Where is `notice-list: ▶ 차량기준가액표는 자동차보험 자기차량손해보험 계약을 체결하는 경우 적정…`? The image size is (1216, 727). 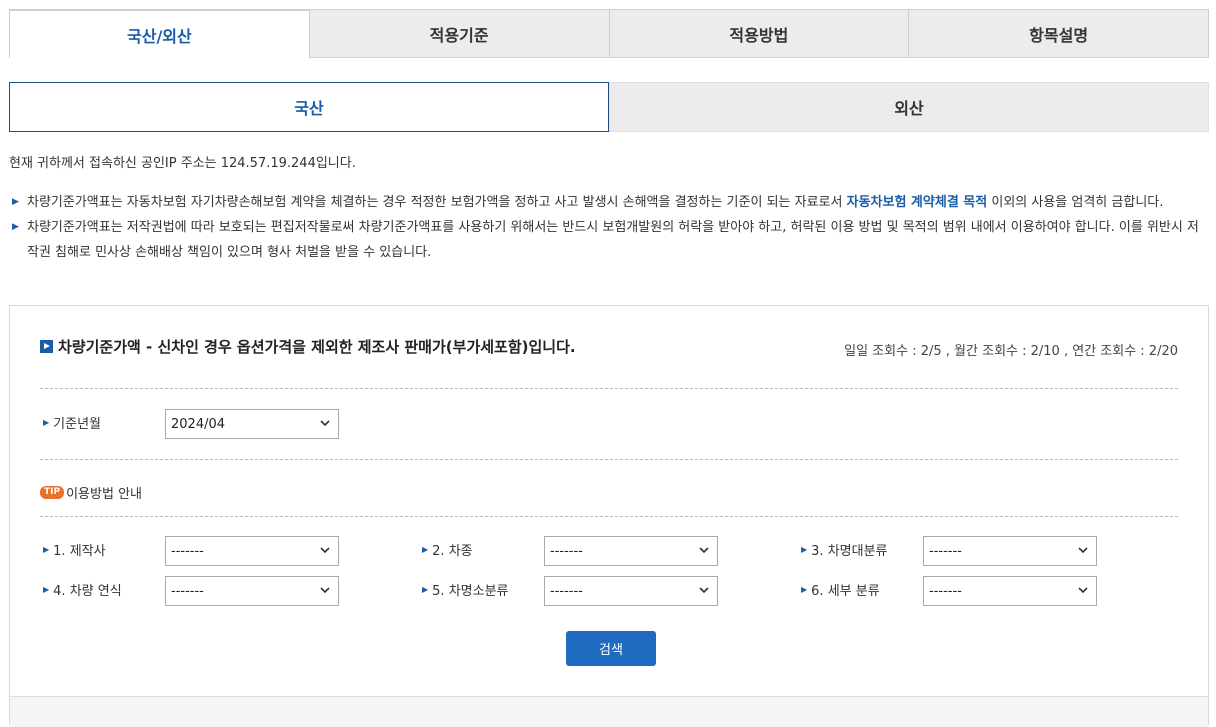 notice-list: ▶ 차량기준가액표는 자동차보험 자기차량손해보험 계약을 체결하는 경우 적정… is located at coordinates (609, 227).